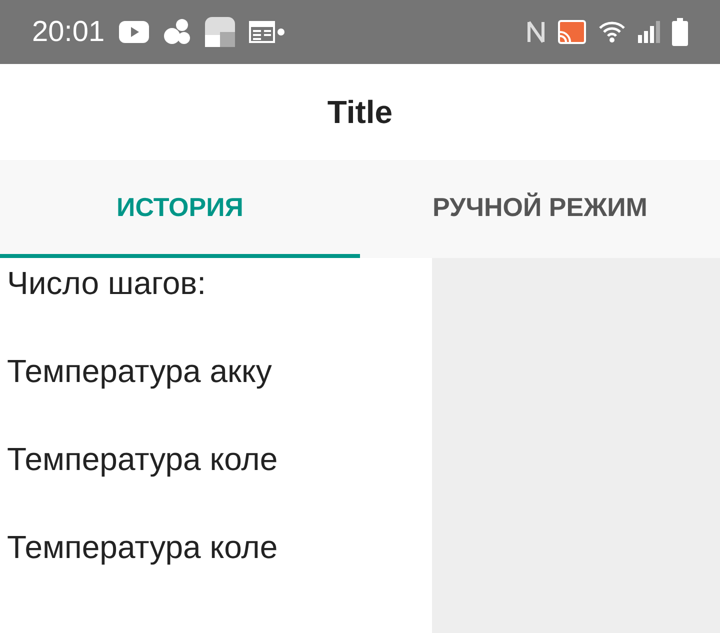  I want to click on app-title: Title, so click(360, 112).